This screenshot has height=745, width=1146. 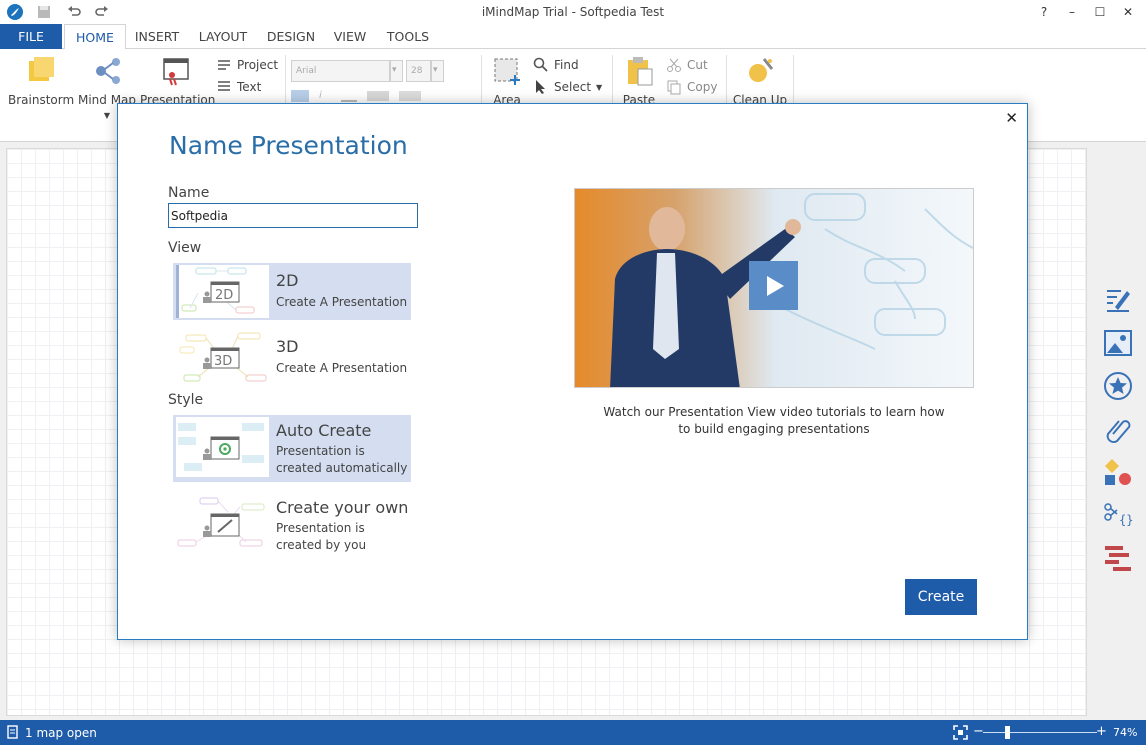 I want to click on play-icon, so click(x=773, y=285).